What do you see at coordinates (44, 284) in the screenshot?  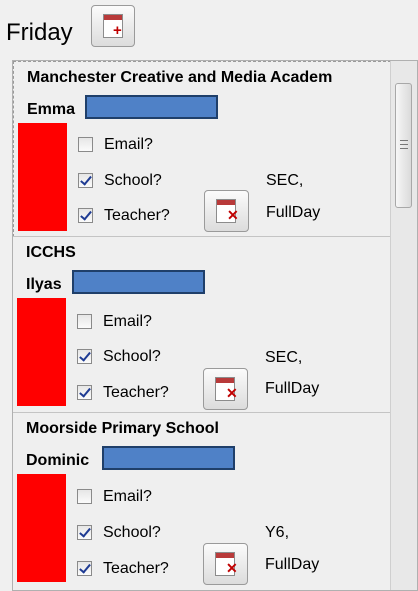 I see `pupil-name: Ilyas` at bounding box center [44, 284].